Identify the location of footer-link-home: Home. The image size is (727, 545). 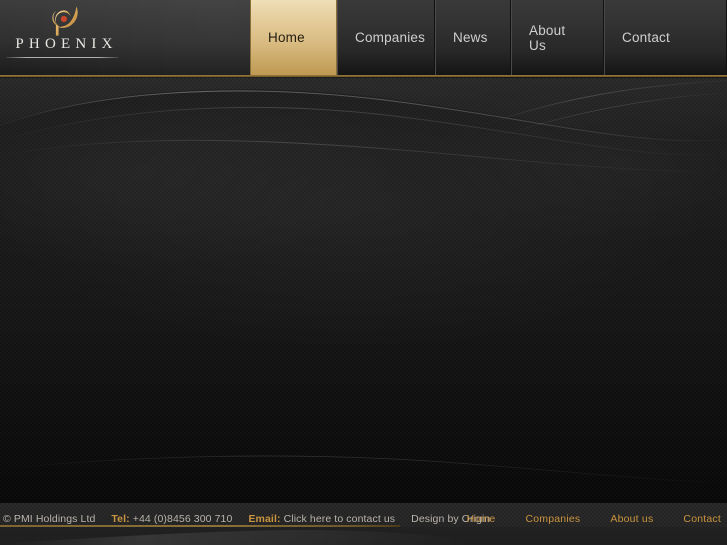
(481, 519).